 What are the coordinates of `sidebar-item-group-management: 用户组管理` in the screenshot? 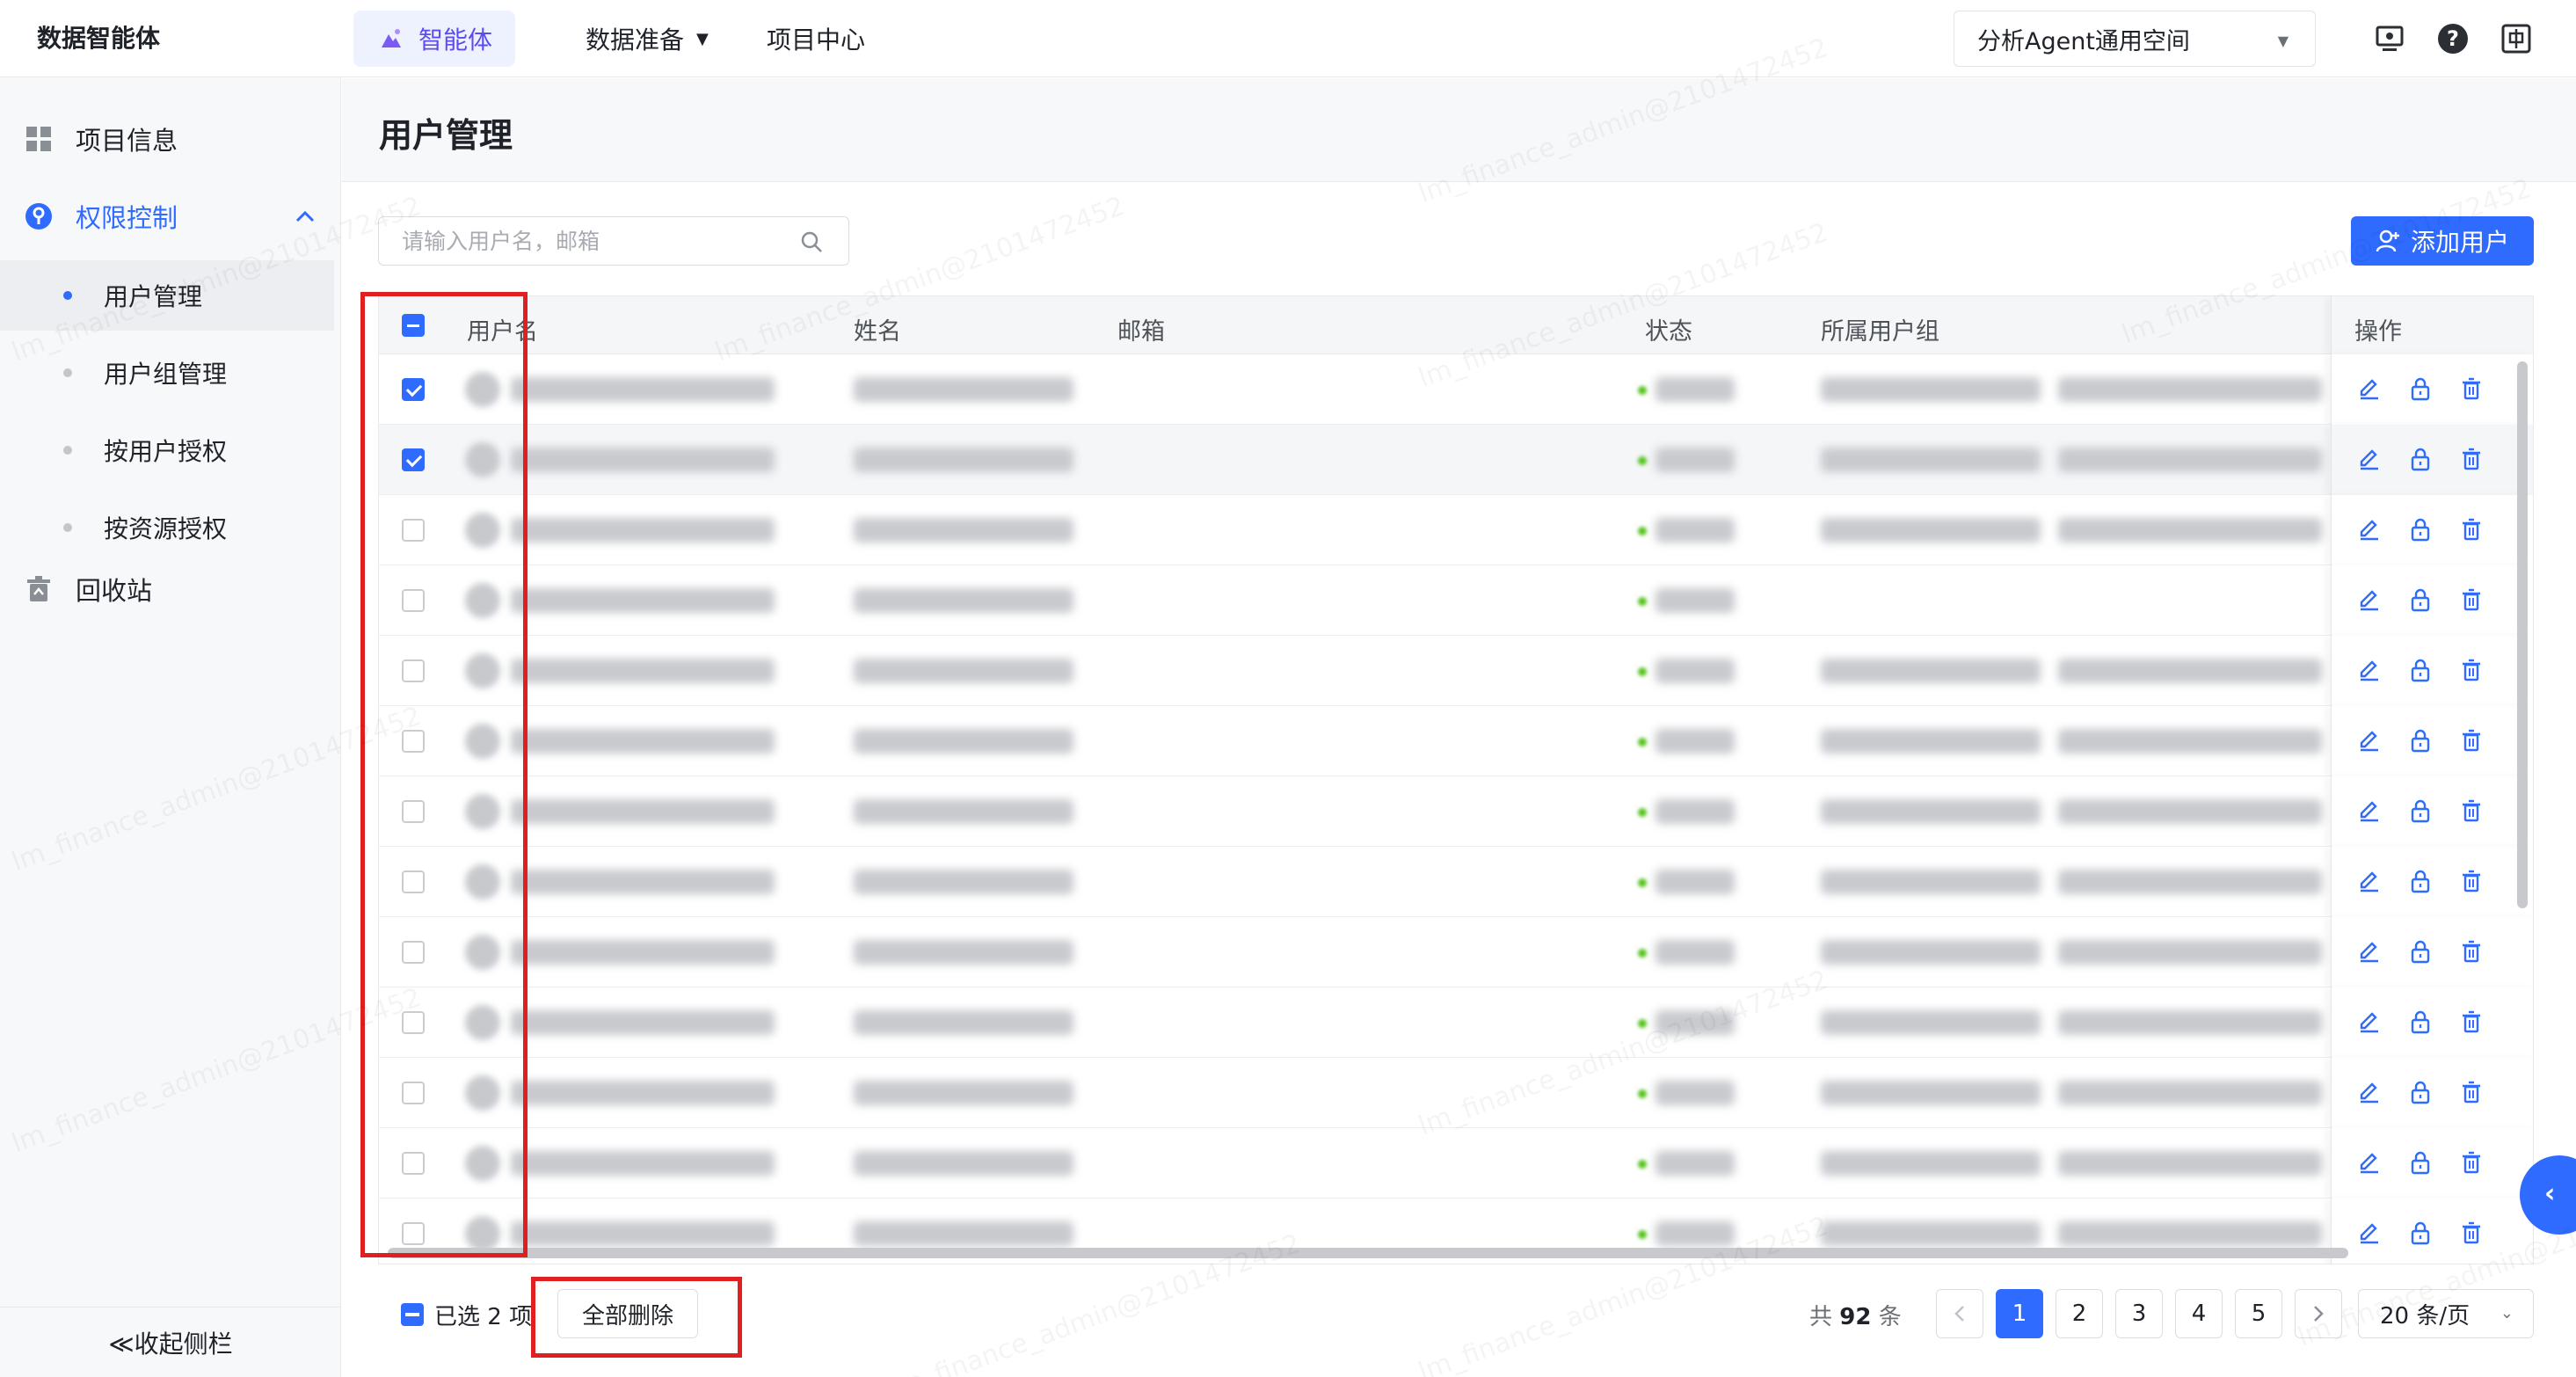 It's located at (167, 373).